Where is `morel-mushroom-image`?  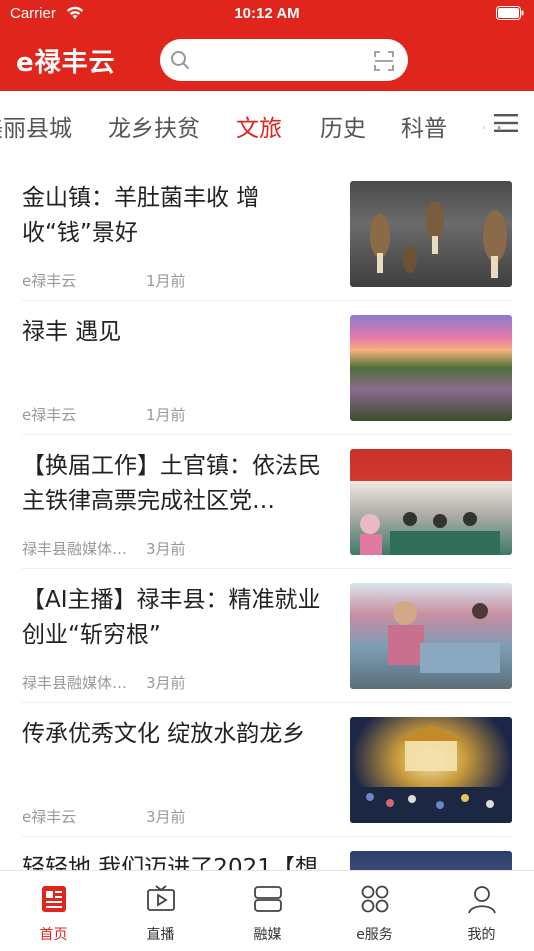
morel-mushroom-image is located at coordinates (438, 239).